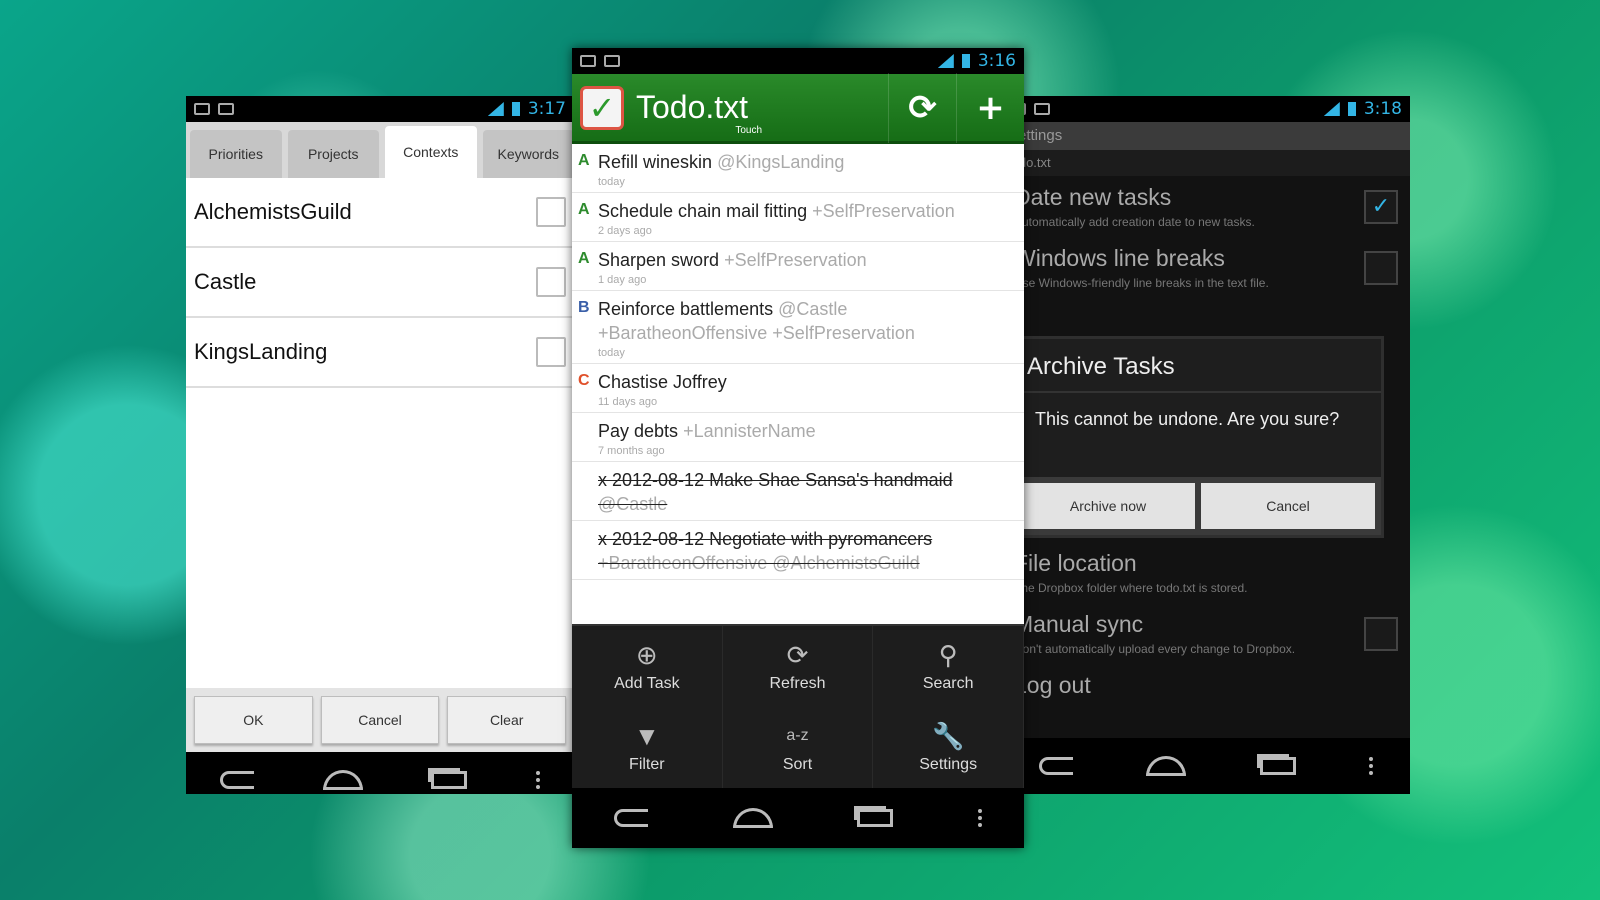 This screenshot has width=1600, height=900. Describe the element at coordinates (633, 504) in the screenshot. I see `task-tags: @Castle` at that location.